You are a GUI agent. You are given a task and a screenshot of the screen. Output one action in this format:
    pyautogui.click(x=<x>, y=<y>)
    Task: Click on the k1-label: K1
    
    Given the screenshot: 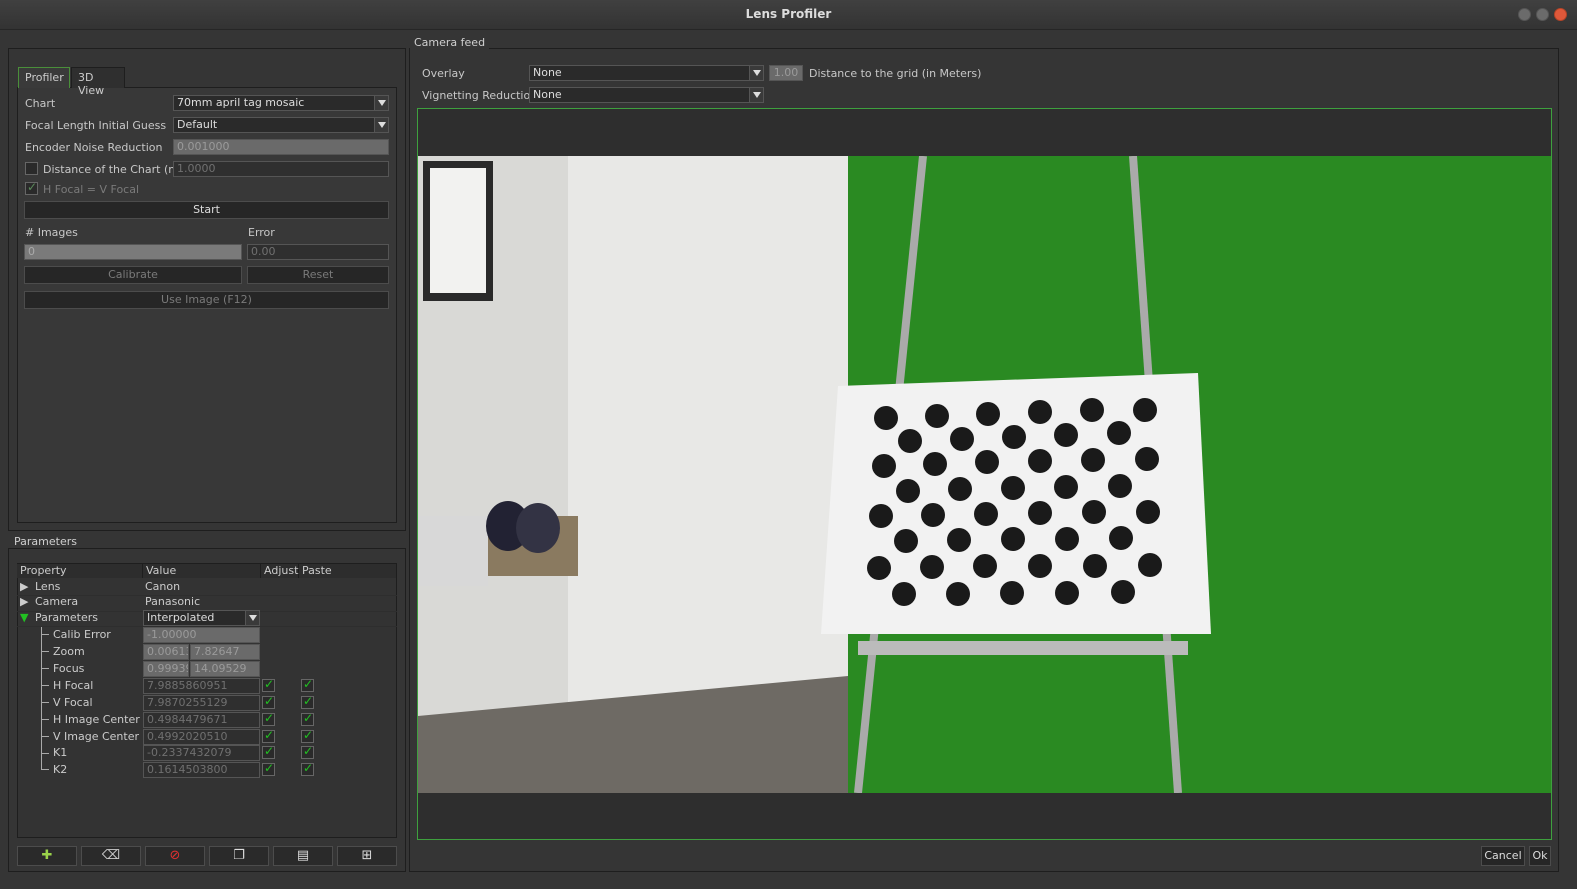 What is the action you would take?
    pyautogui.click(x=60, y=752)
    